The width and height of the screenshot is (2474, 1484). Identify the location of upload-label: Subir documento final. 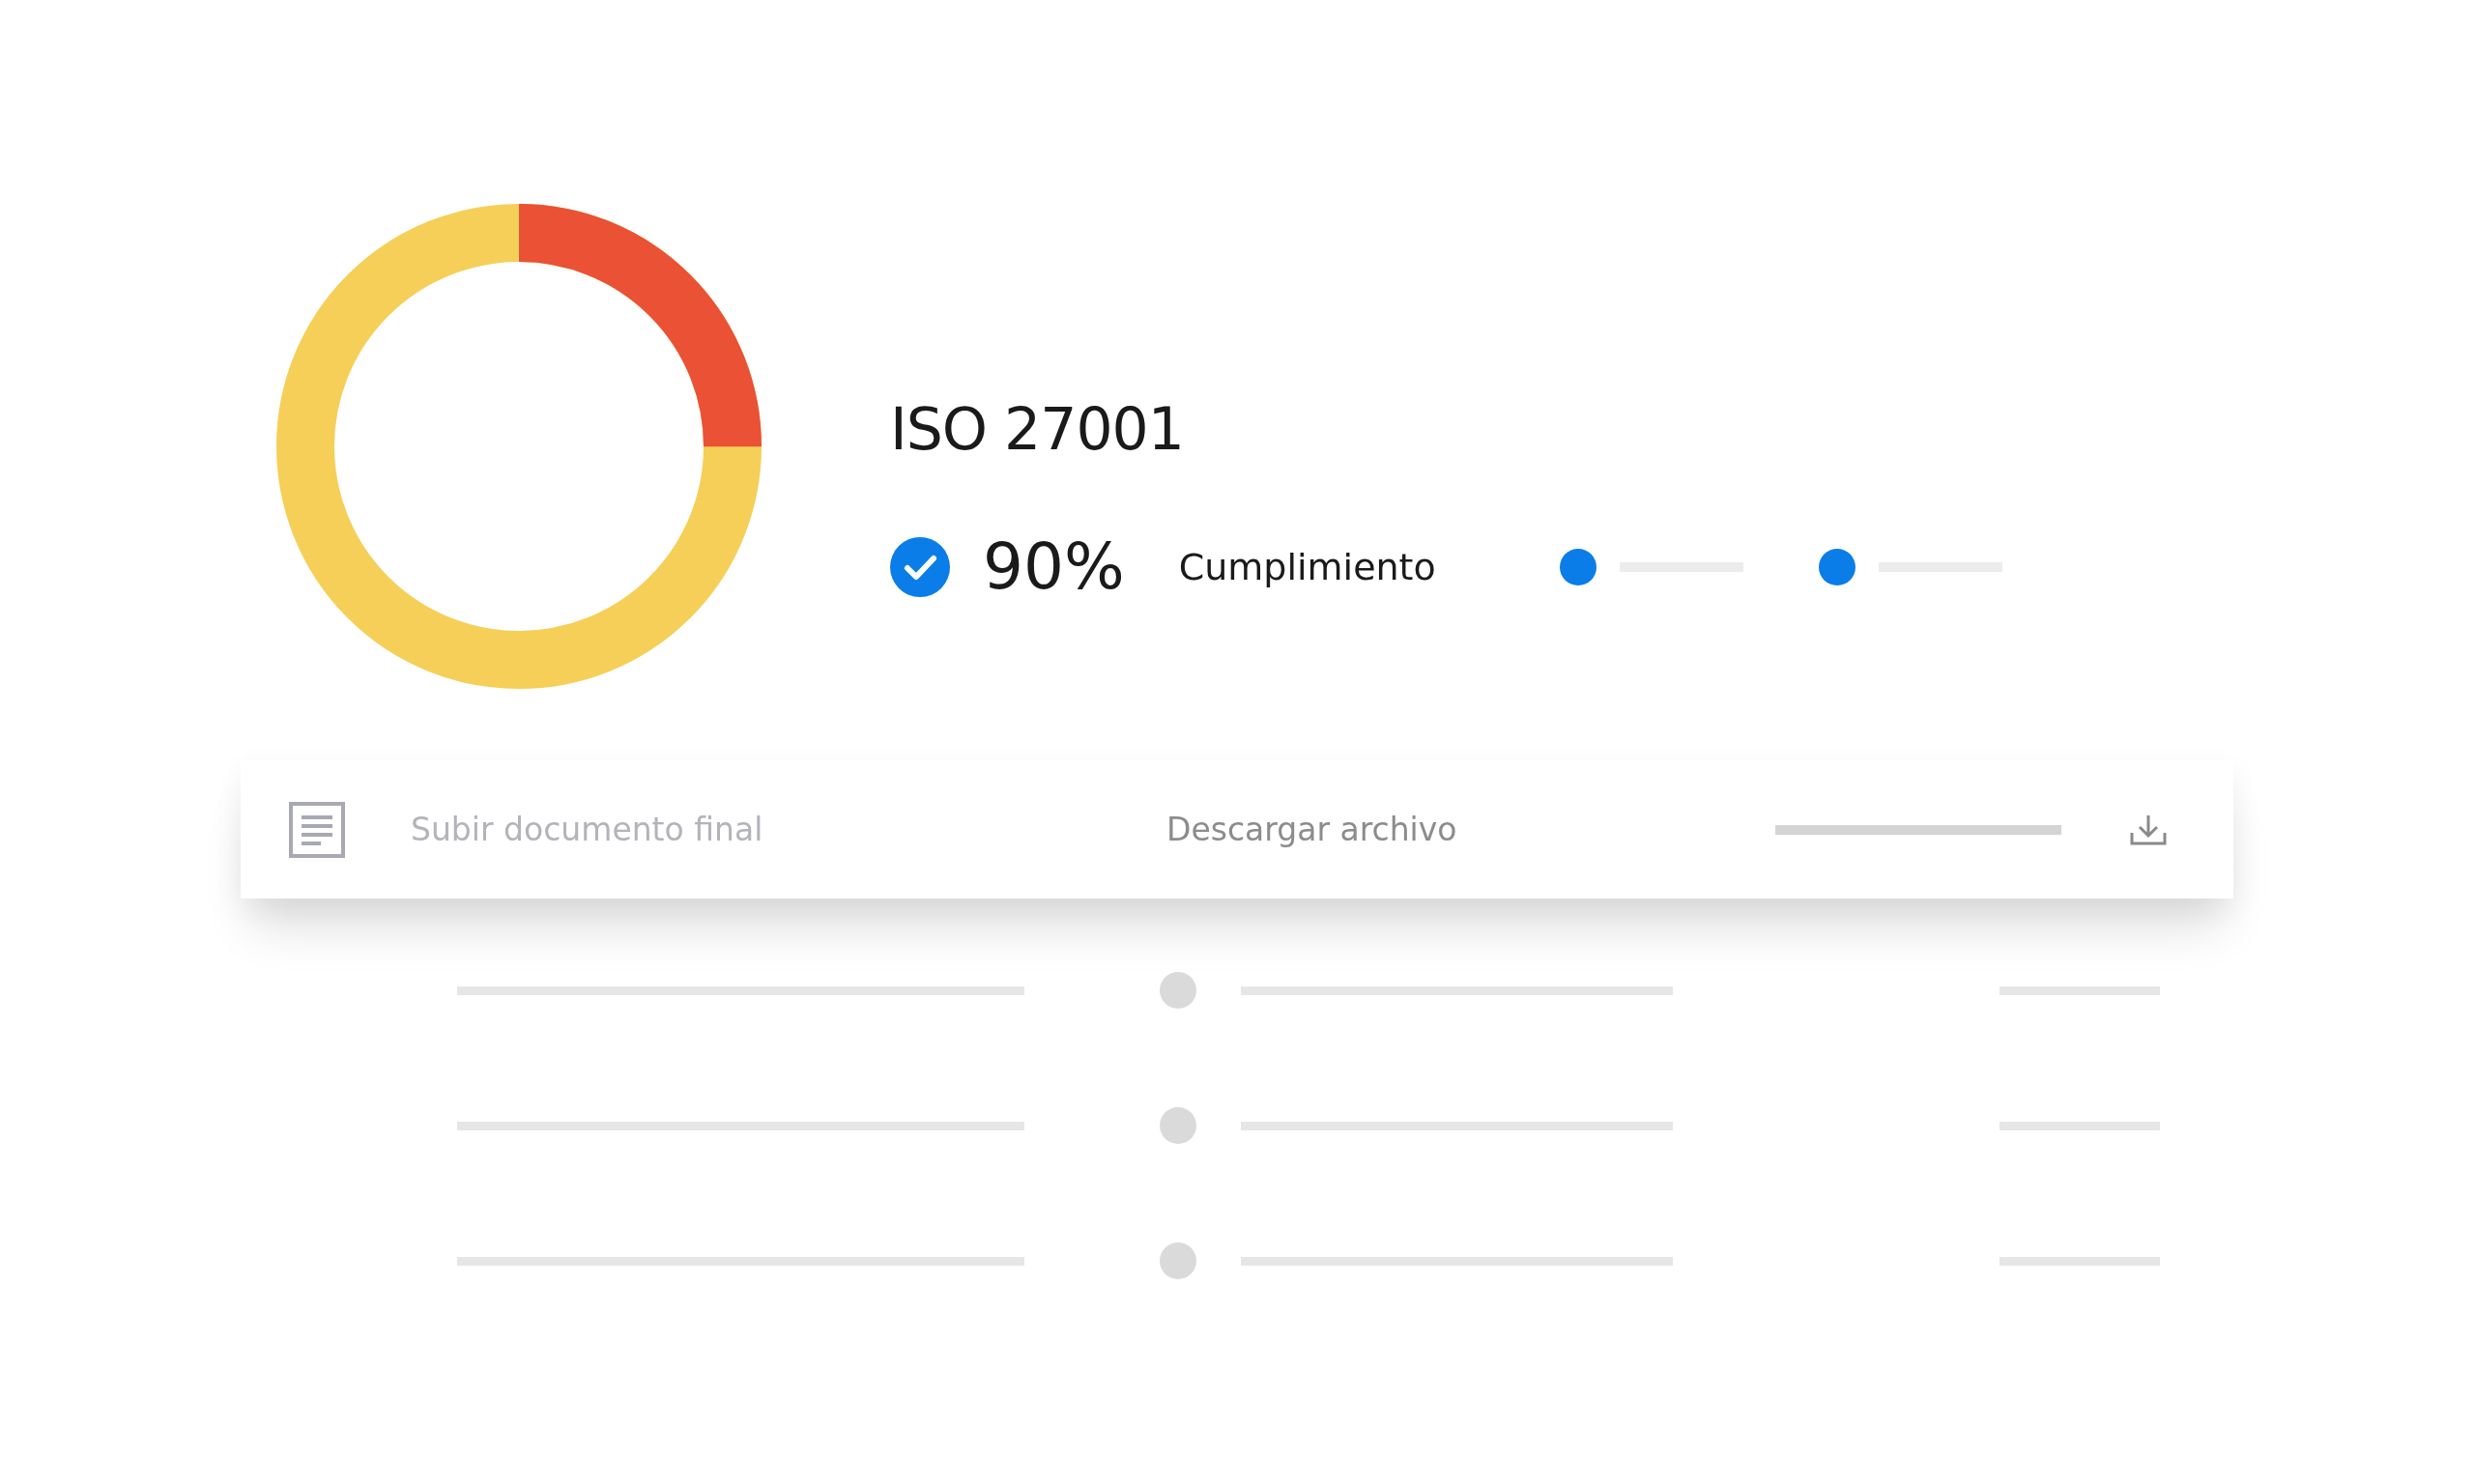
(788, 830).